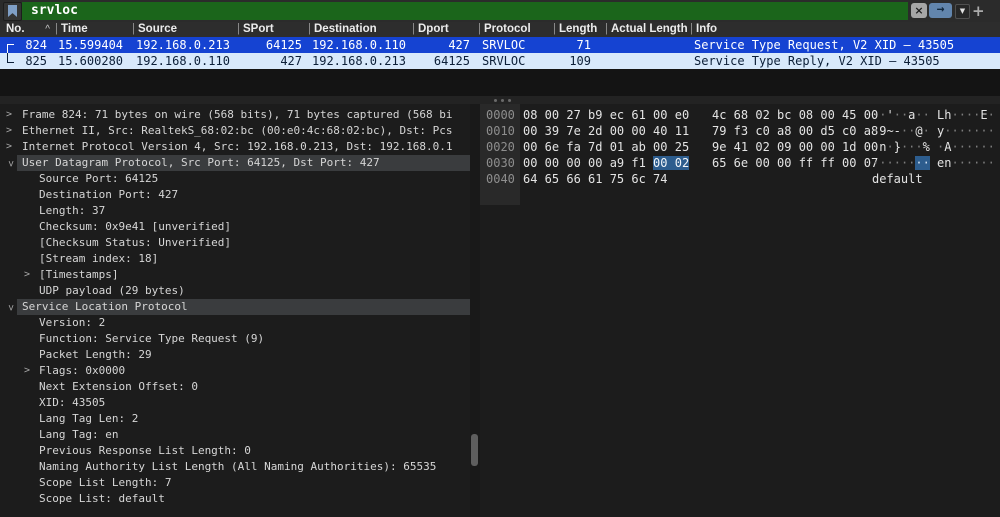  What do you see at coordinates (235, 211) in the screenshot?
I see `detail-row: Length: 37` at bounding box center [235, 211].